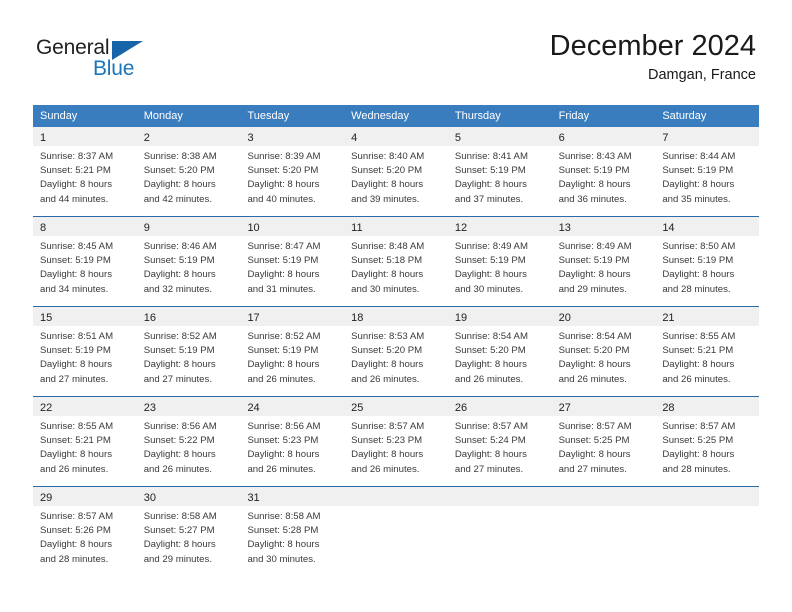  I want to click on sunrise-text: Sunrise: 8:56 AM, so click(284, 426).